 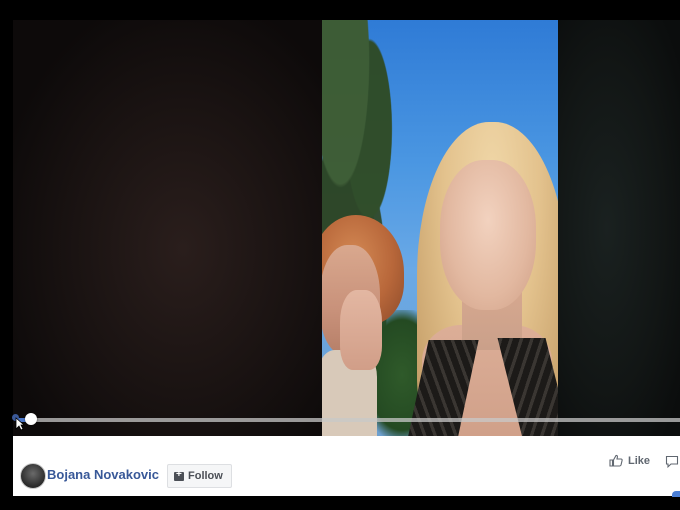 What do you see at coordinates (340, 503) in the screenshot?
I see `bottom-border` at bounding box center [340, 503].